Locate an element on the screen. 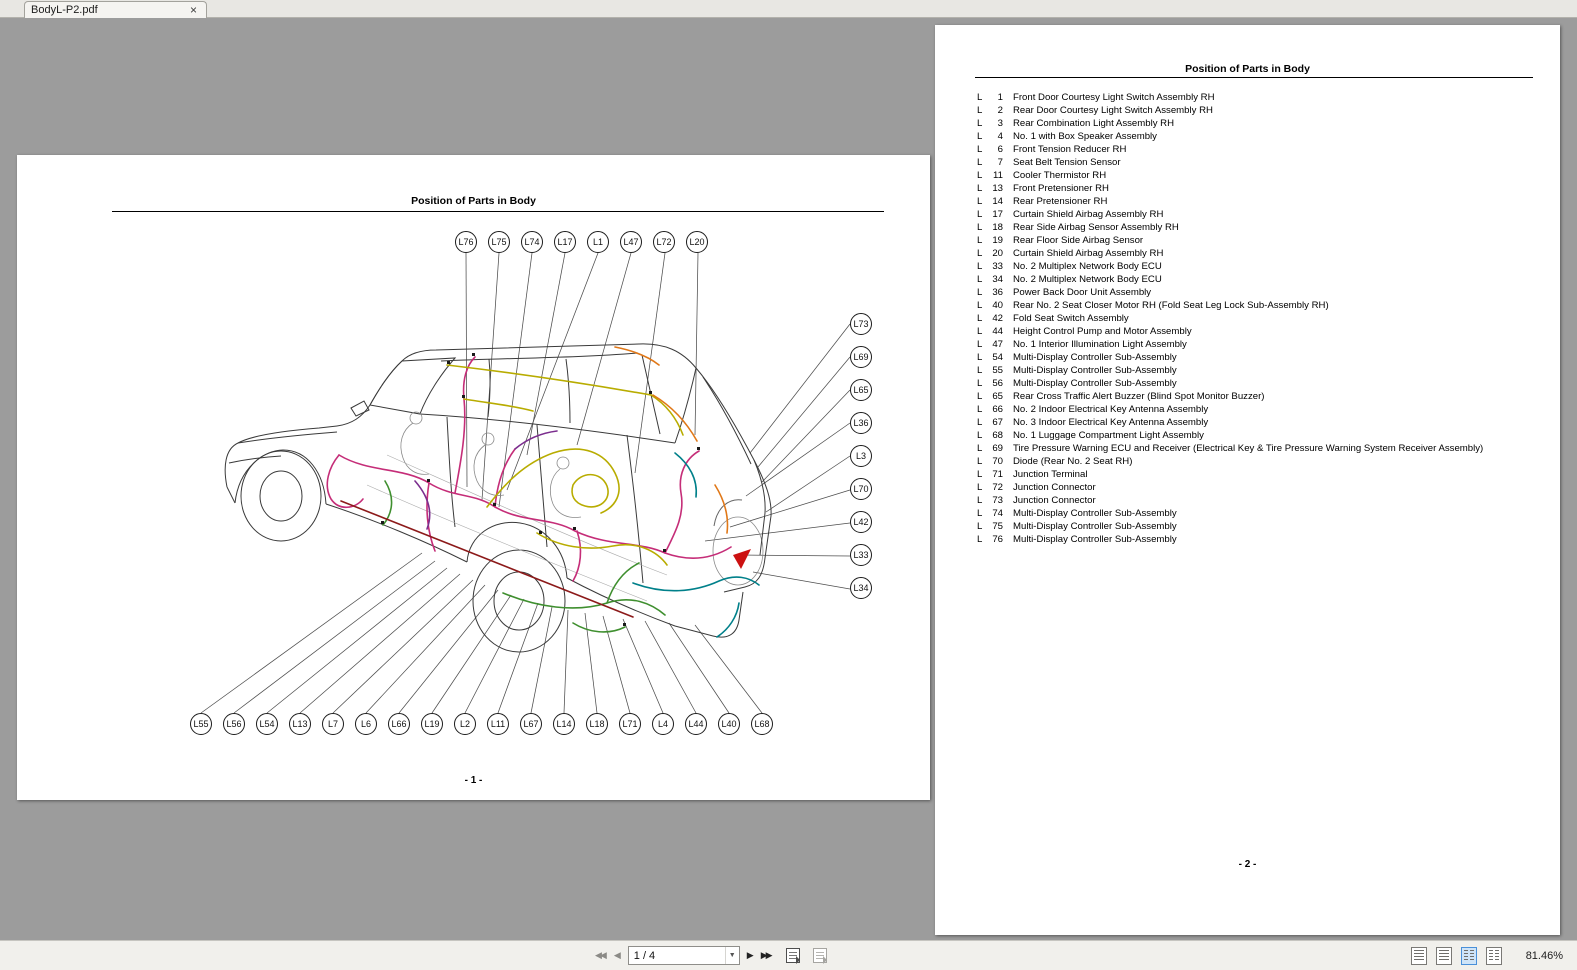 This screenshot has width=1577, height=970. part-number: 71 is located at coordinates (997, 474).